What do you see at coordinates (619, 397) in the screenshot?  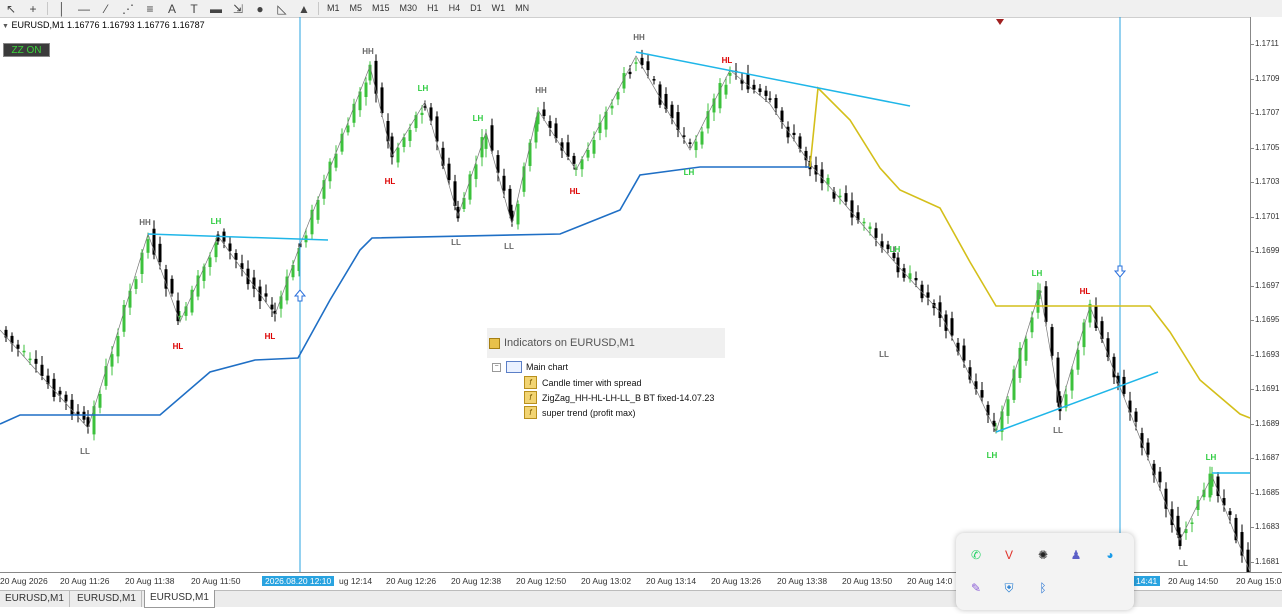 I see `tree-item-indicator: f ZigZag_HH-HL-LH-LL_B BT fixed-14.07.23` at bounding box center [619, 397].